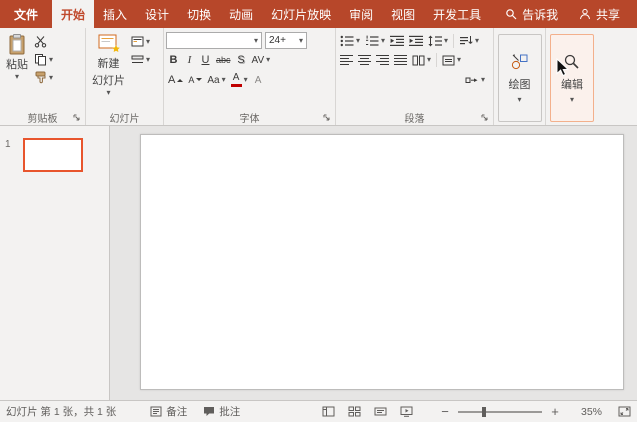 This screenshot has height=422, width=637. What do you see at coordinates (43, 77) in the screenshot?
I see `format-painter-button: ▾` at bounding box center [43, 77].